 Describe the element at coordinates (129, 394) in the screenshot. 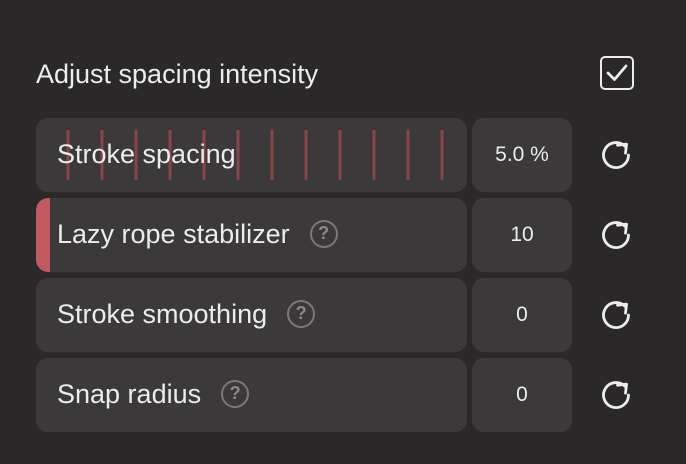

I see `snap-radius-label-text: Snap radius` at that location.